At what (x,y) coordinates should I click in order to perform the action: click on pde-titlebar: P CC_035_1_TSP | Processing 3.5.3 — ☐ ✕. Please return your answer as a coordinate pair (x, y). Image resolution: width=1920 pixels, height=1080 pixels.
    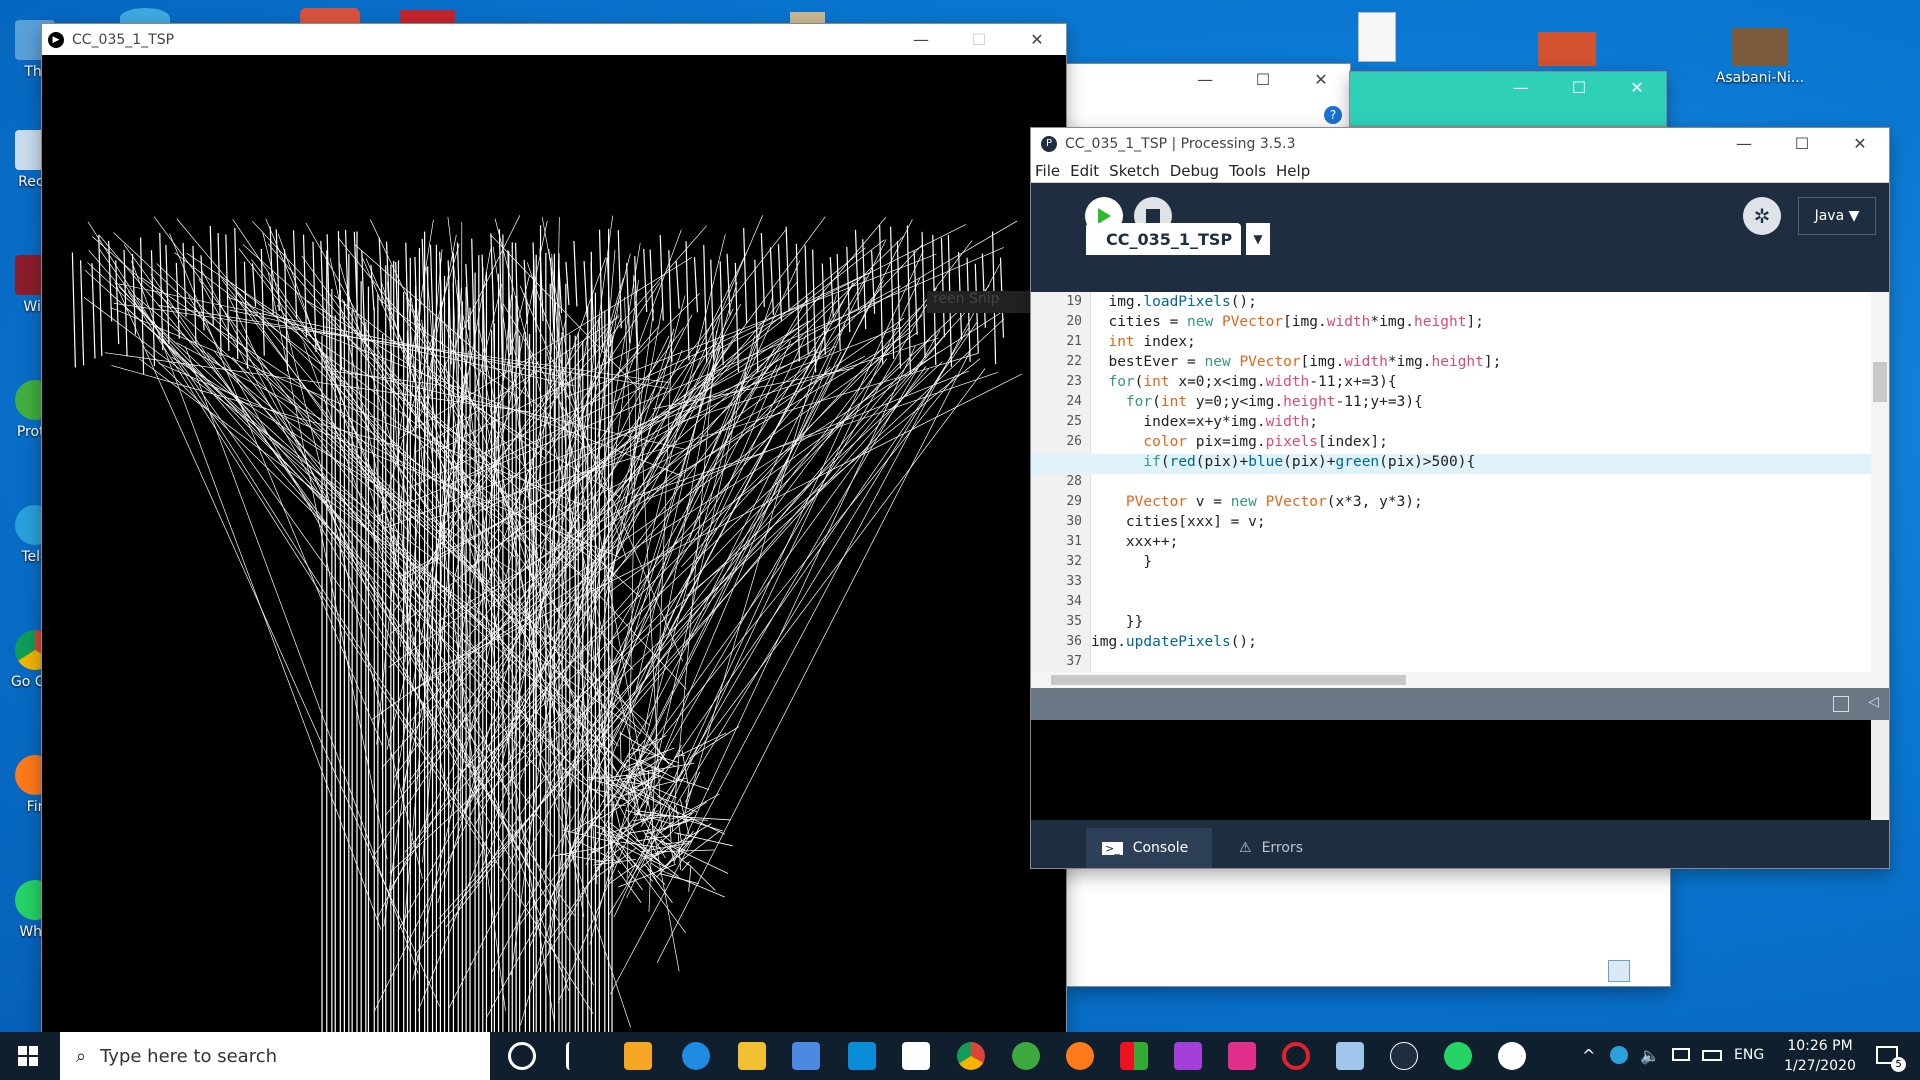
    Looking at the image, I should click on (1460, 143).